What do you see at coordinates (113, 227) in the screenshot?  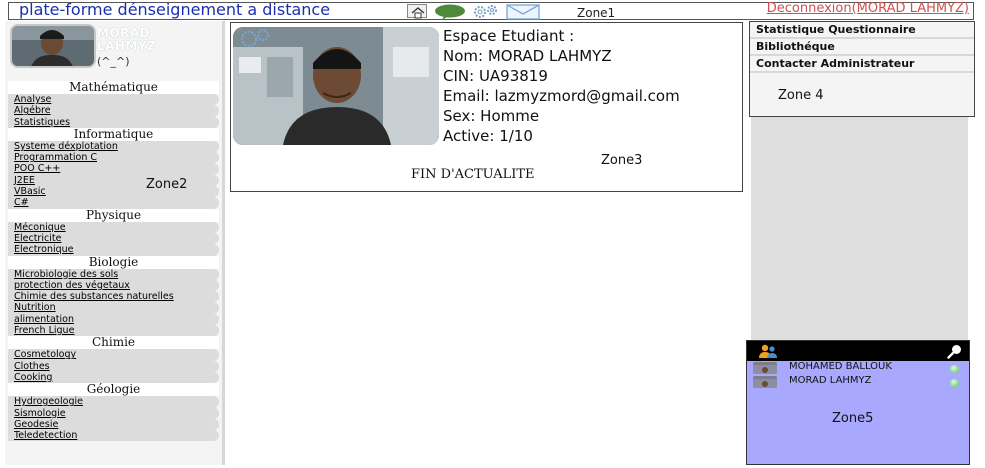 I see `course-item: Méconique` at bounding box center [113, 227].